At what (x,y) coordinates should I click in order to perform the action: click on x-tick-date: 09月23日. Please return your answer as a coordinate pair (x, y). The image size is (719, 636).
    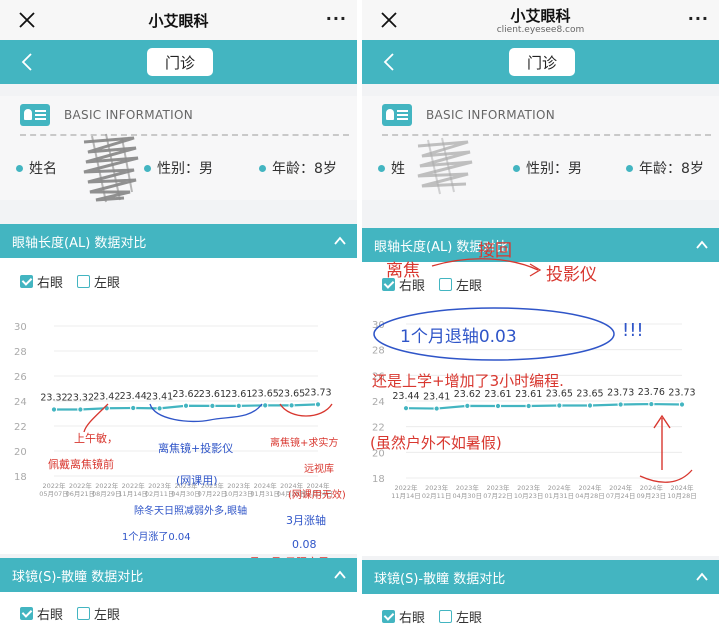
    Looking at the image, I should click on (652, 496).